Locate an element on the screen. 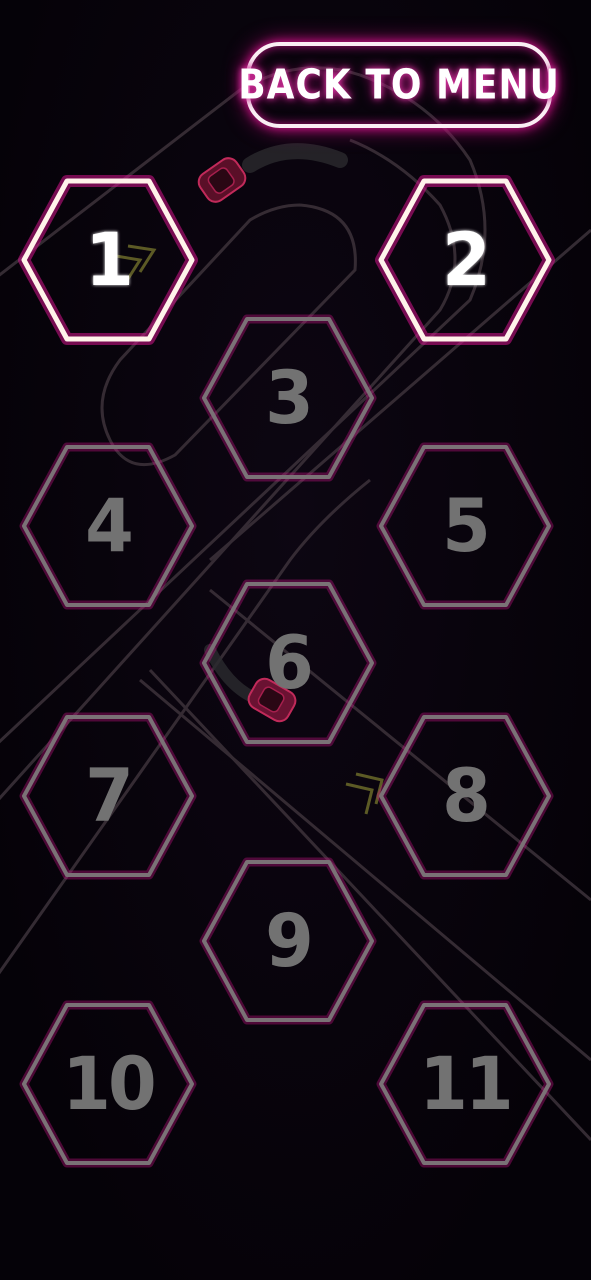  level-number: 8 is located at coordinates (466, 796).